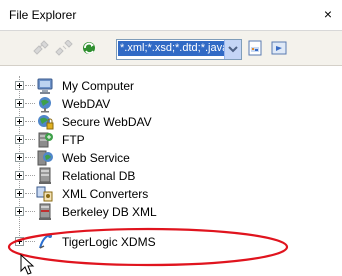 The height and width of the screenshot is (276, 342). I want to click on web-service-icon, so click(45, 158).